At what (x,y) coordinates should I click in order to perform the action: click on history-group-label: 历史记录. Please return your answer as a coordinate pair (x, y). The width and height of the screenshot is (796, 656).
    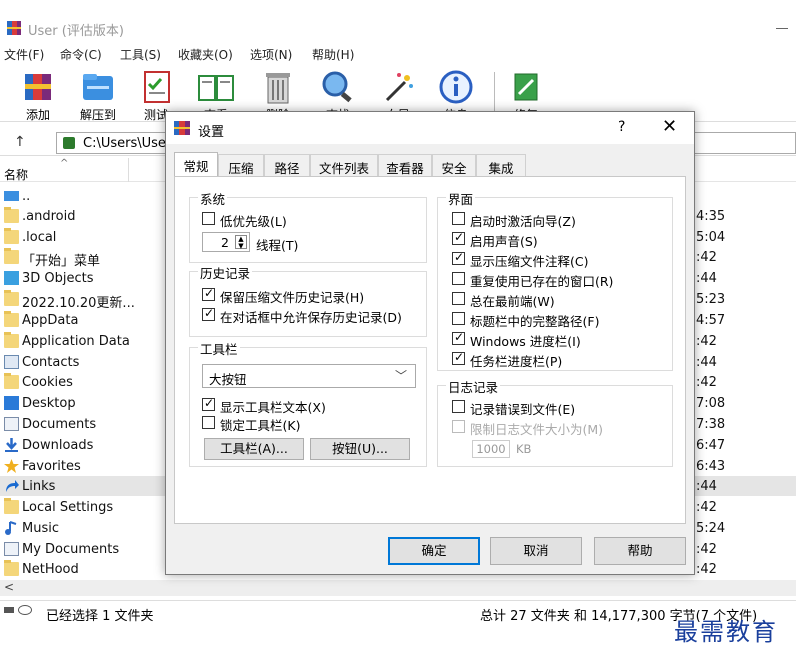
    Looking at the image, I should click on (225, 272).